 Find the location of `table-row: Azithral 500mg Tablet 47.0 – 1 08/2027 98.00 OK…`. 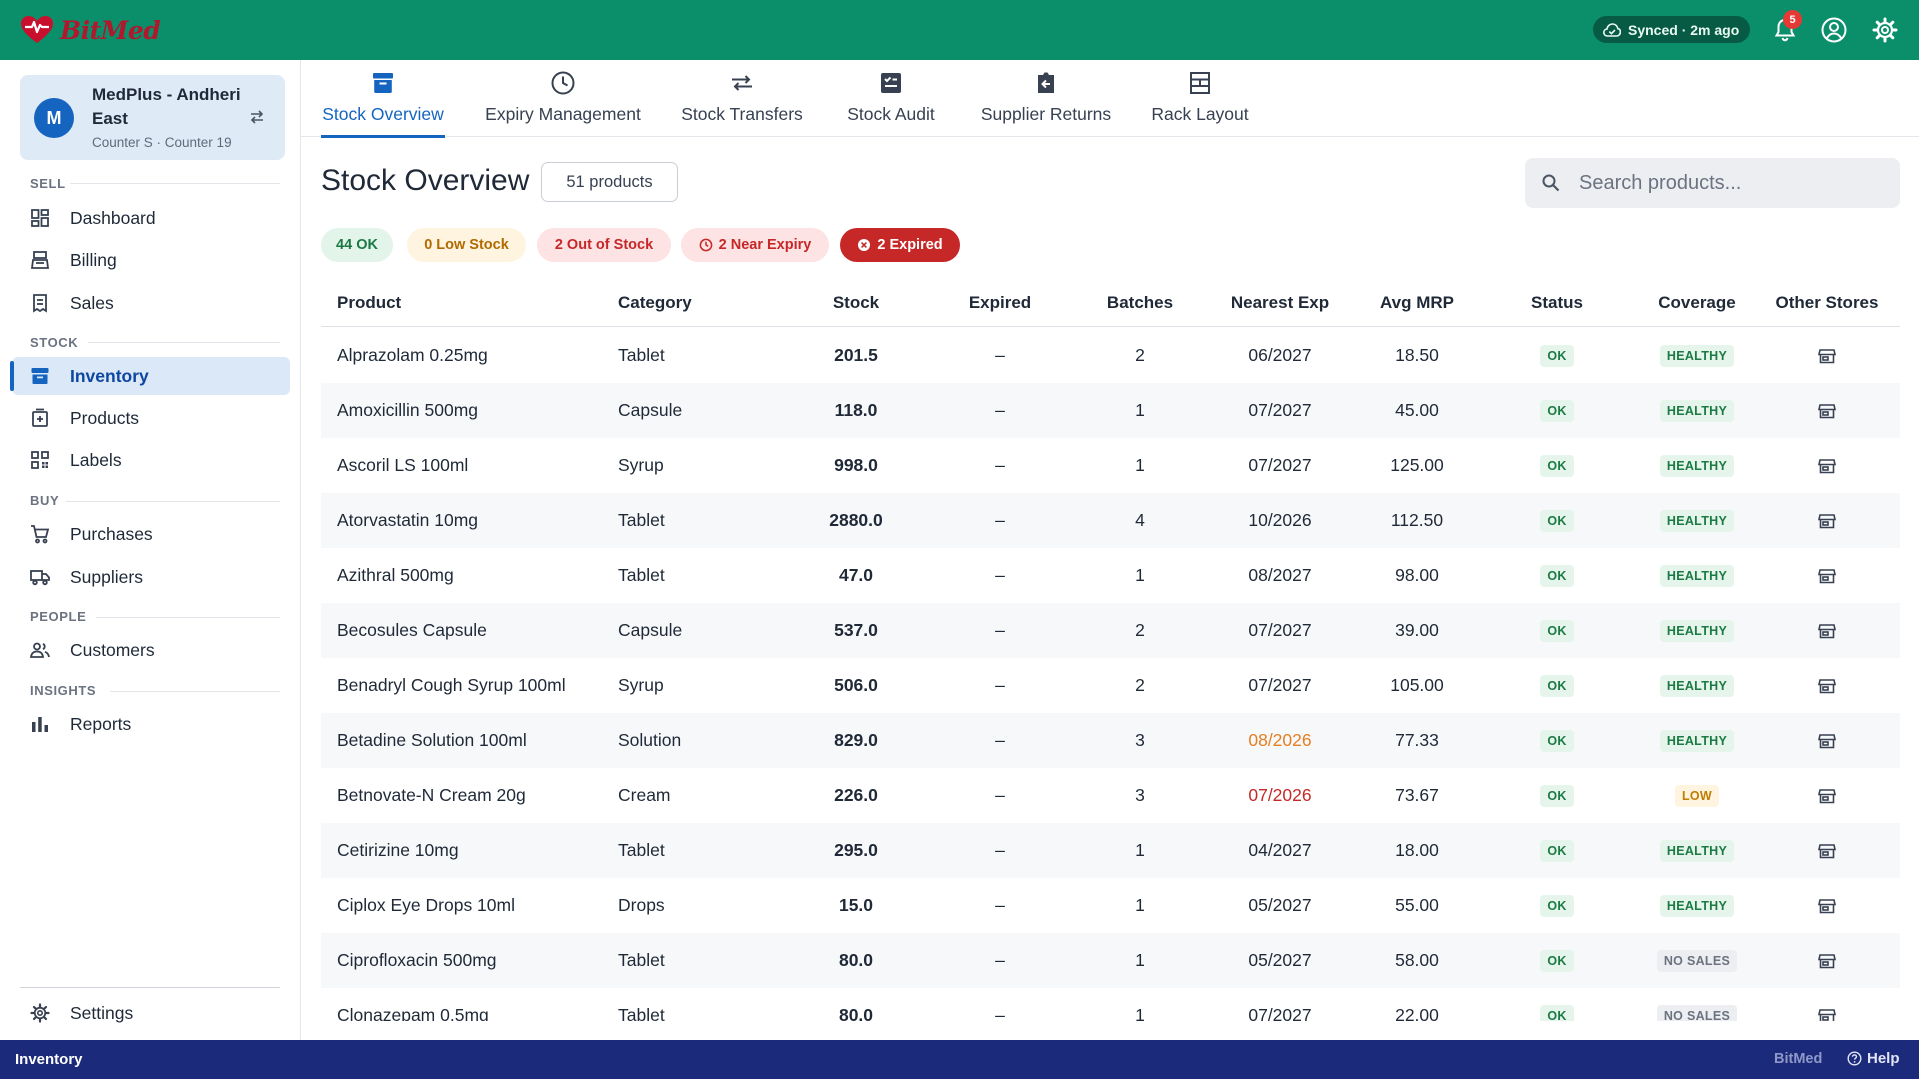

table-row: Azithral 500mg Tablet 47.0 – 1 08/2027 98.00 OK… is located at coordinates (1110, 575).